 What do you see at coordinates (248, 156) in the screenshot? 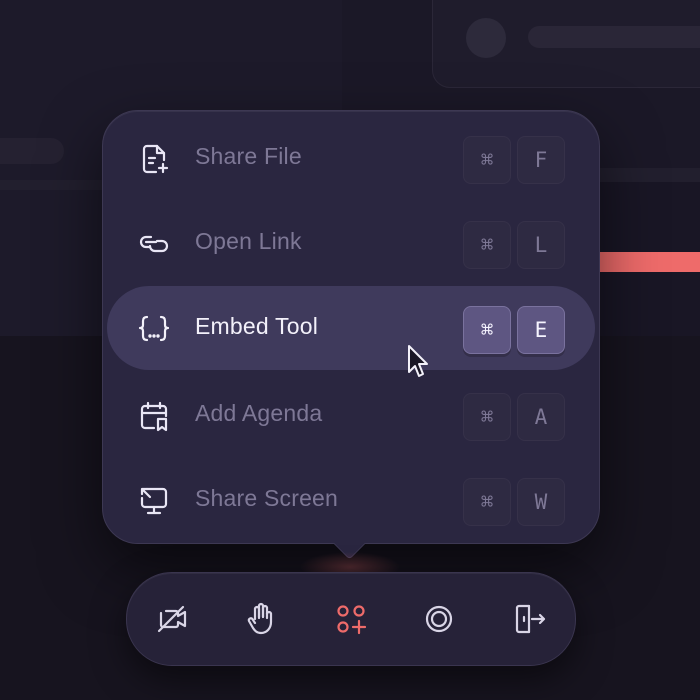
I see `menu-item-label: Share File` at bounding box center [248, 156].